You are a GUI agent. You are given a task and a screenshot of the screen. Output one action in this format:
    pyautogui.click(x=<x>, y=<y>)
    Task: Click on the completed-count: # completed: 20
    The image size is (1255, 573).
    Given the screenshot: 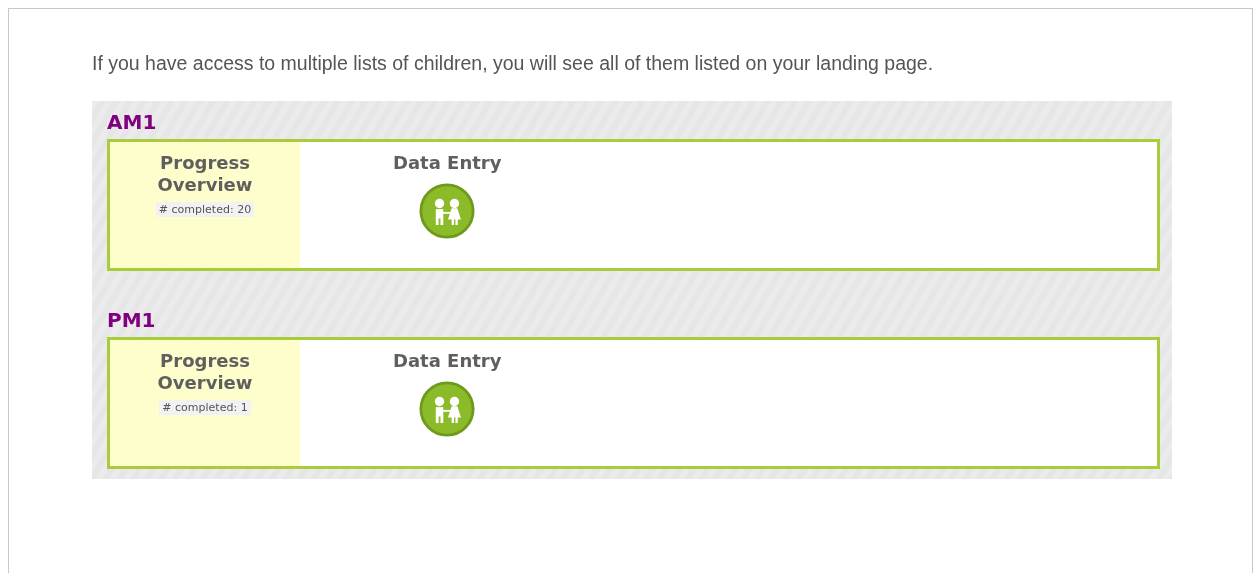 What is the action you would take?
    pyautogui.click(x=205, y=209)
    